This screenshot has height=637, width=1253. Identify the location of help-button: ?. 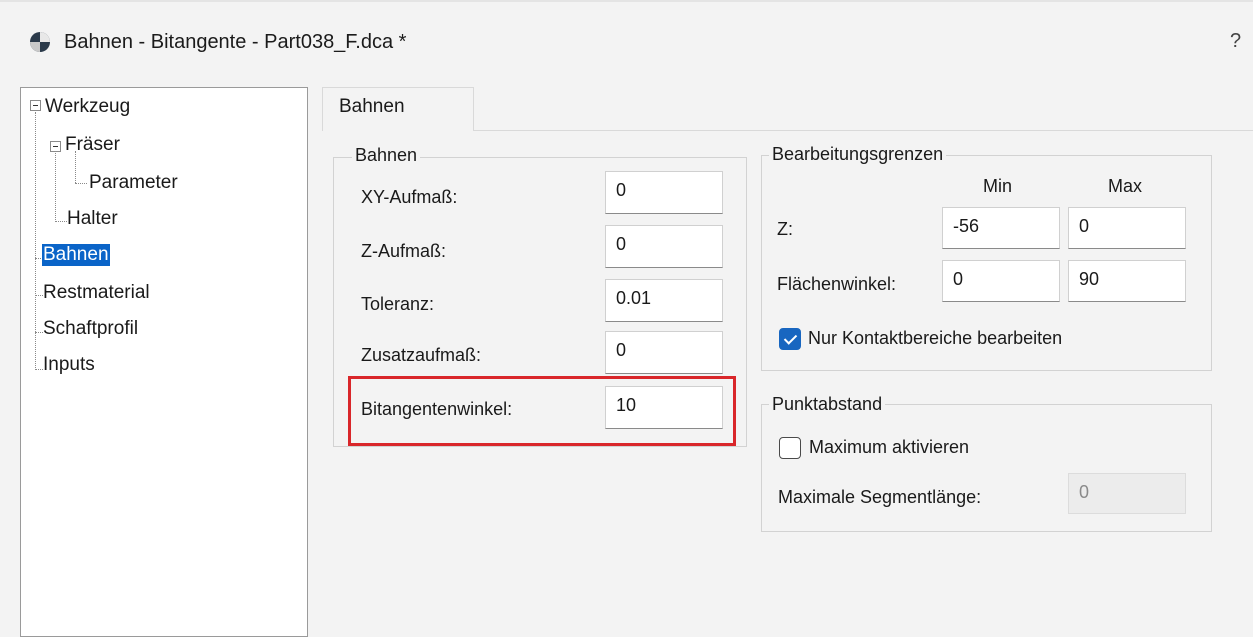
(1235, 41).